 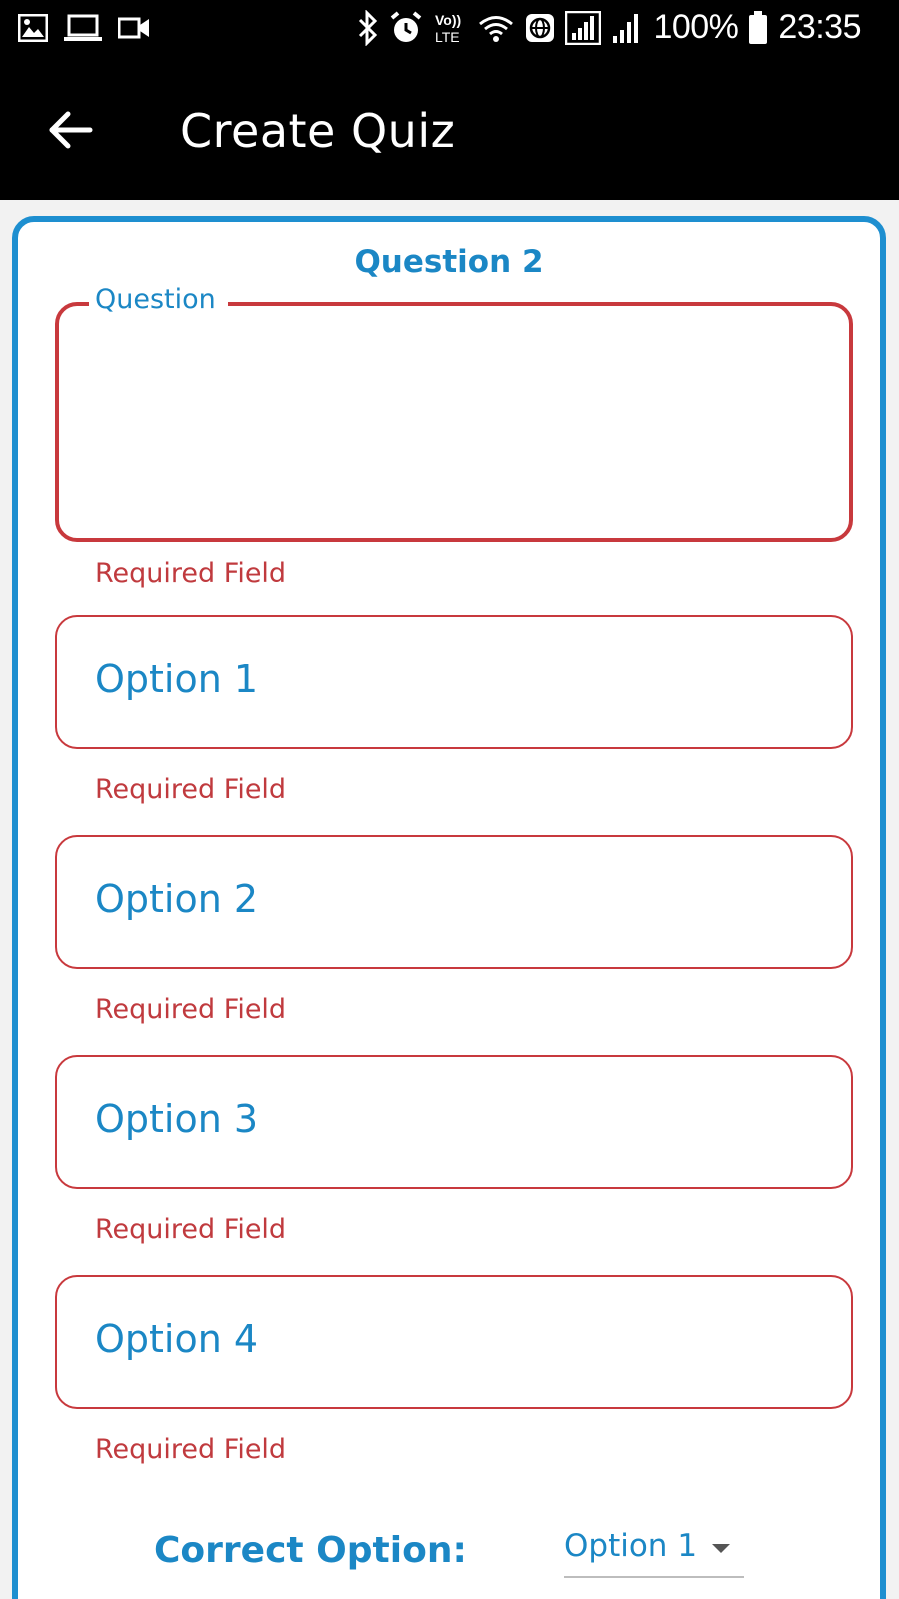 I want to click on arrow-left-icon, so click(x=71, y=130).